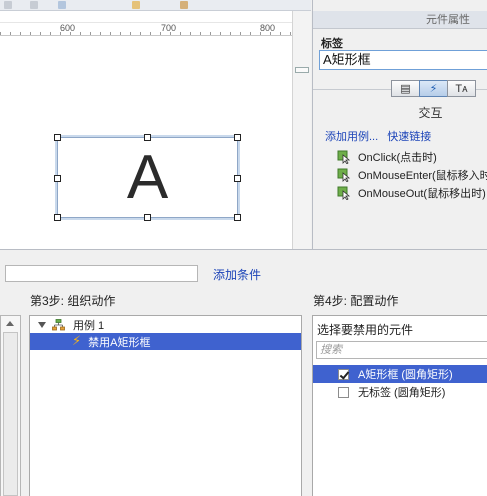 This screenshot has height=496, width=487. I want to click on collapse-arrow-icon, so click(42, 324).